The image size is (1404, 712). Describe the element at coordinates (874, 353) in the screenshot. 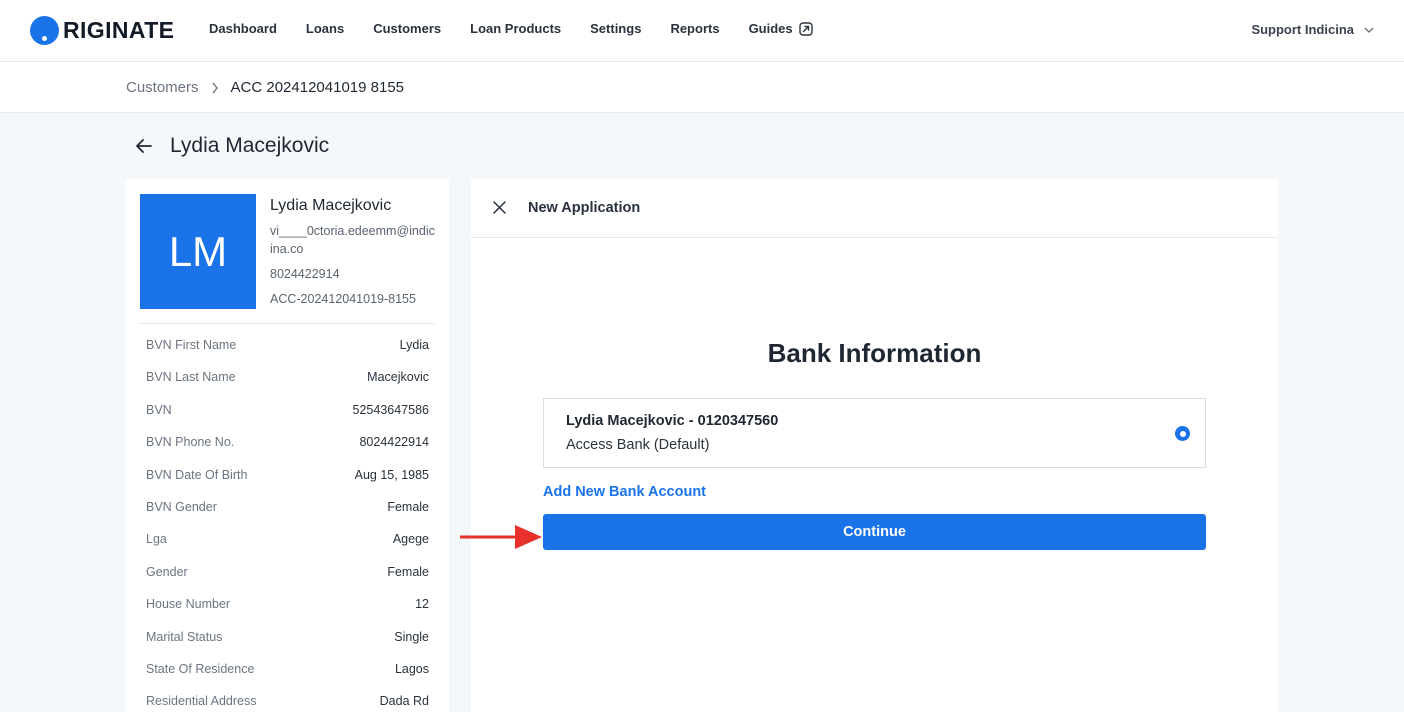

I see `section-title: Bank Information` at that location.